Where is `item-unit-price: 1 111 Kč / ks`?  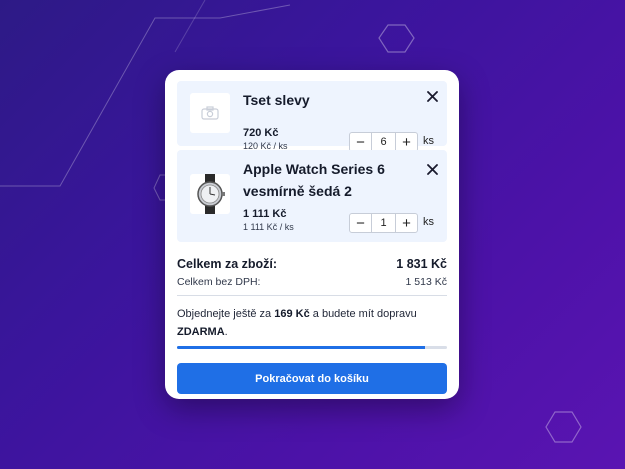
item-unit-price: 1 111 Kč / ks is located at coordinates (268, 227).